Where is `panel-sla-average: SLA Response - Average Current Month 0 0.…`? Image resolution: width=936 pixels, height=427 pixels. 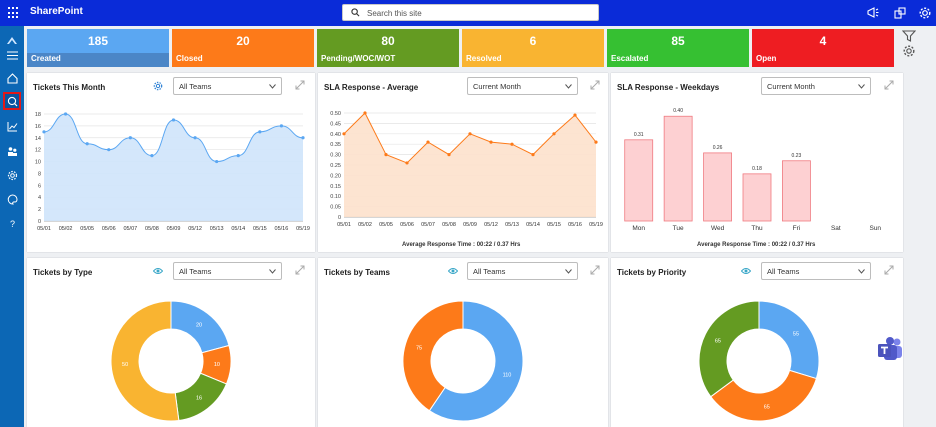 panel-sla-average: SLA Response - Average Current Month 0 0.… is located at coordinates (463, 162).